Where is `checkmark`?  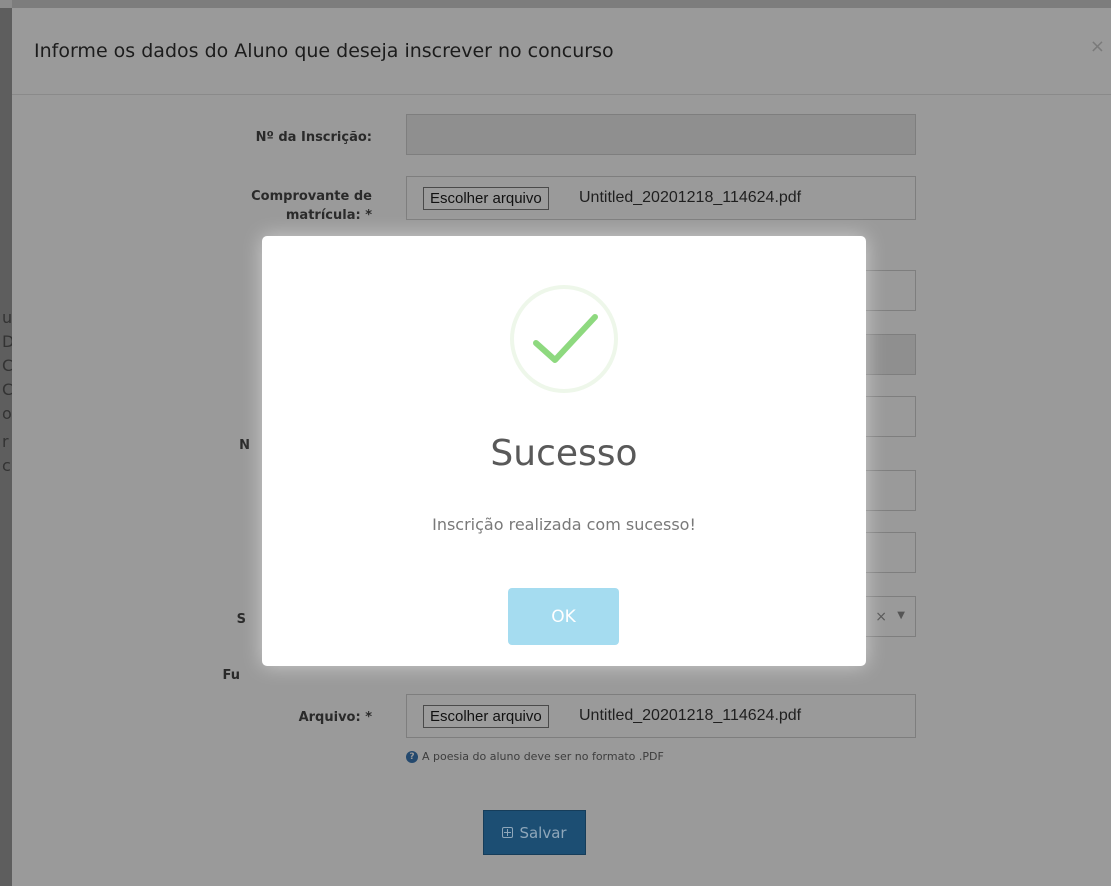 checkmark is located at coordinates (565, 338).